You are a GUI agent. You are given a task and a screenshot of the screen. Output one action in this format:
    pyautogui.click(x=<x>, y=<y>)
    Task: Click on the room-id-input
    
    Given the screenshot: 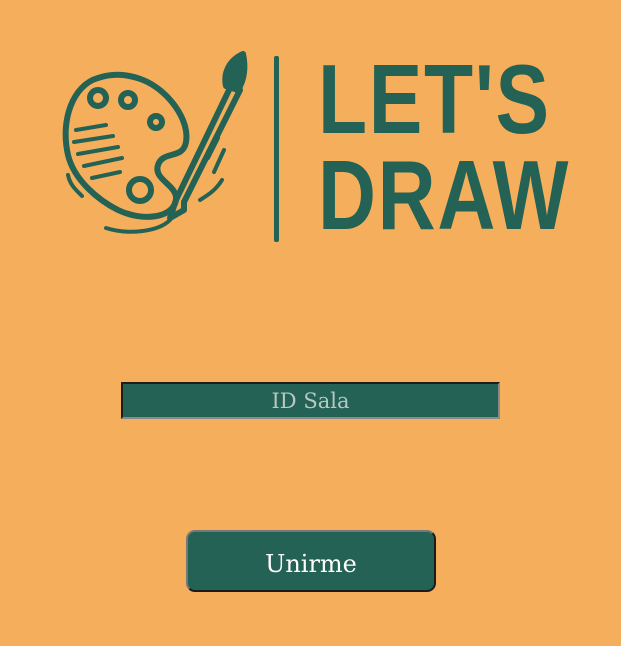 What is the action you would take?
    pyautogui.click(x=310, y=400)
    